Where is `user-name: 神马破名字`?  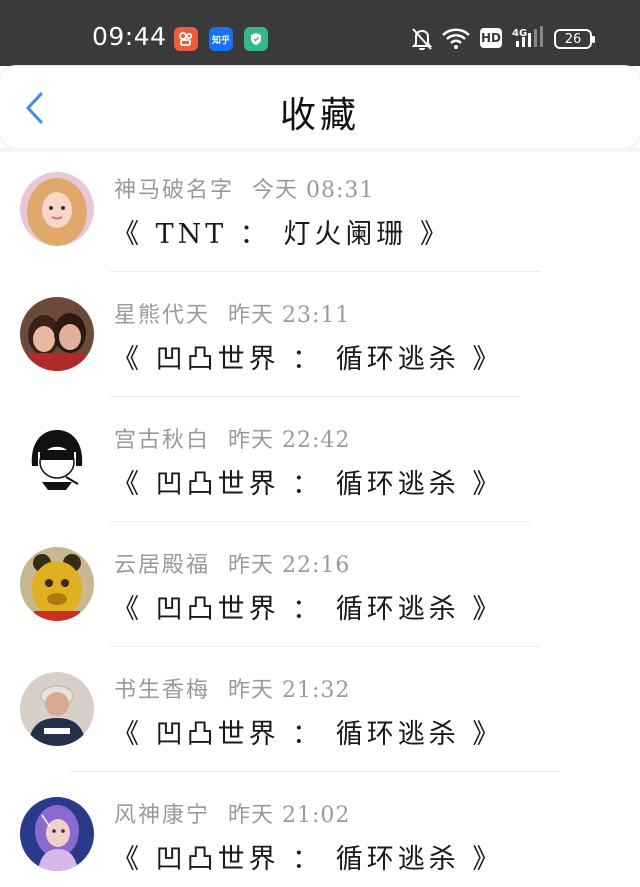 user-name: 神马破名字 is located at coordinates (174, 190).